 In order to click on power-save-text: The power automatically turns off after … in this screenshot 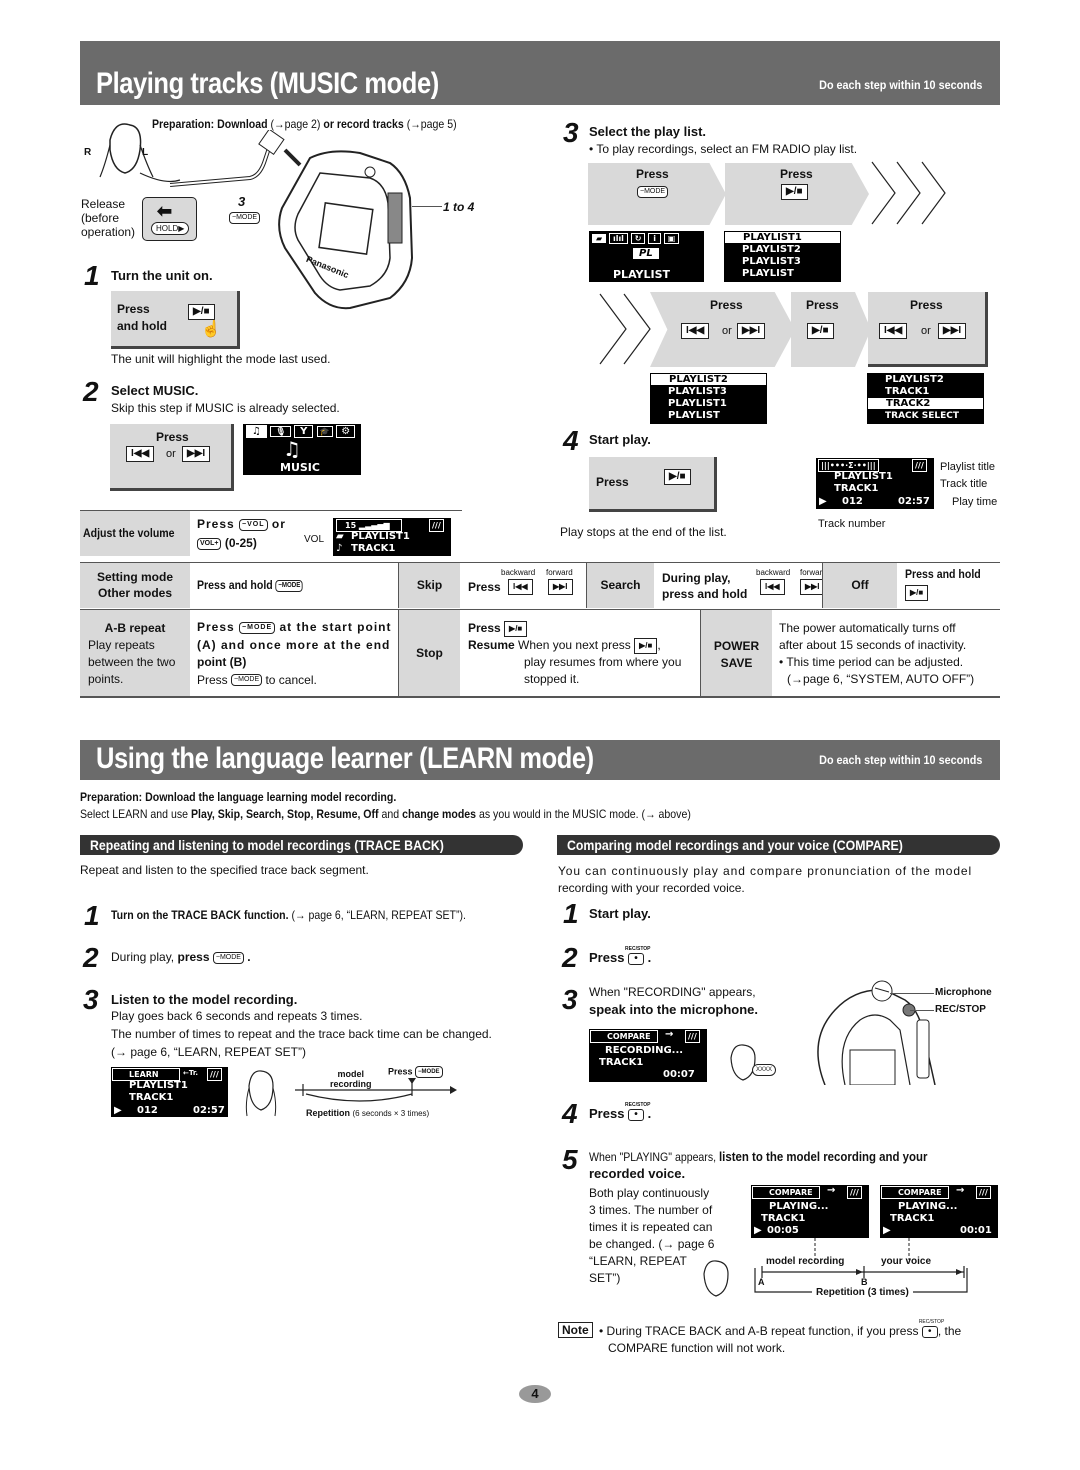, I will do `click(877, 653)`.